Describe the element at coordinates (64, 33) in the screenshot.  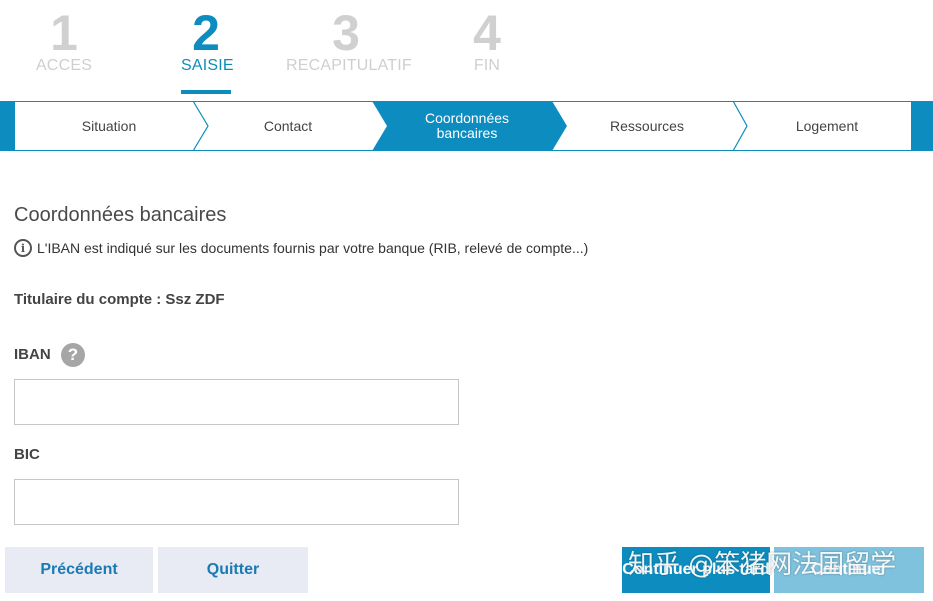
I see `step-number: 1` at that location.